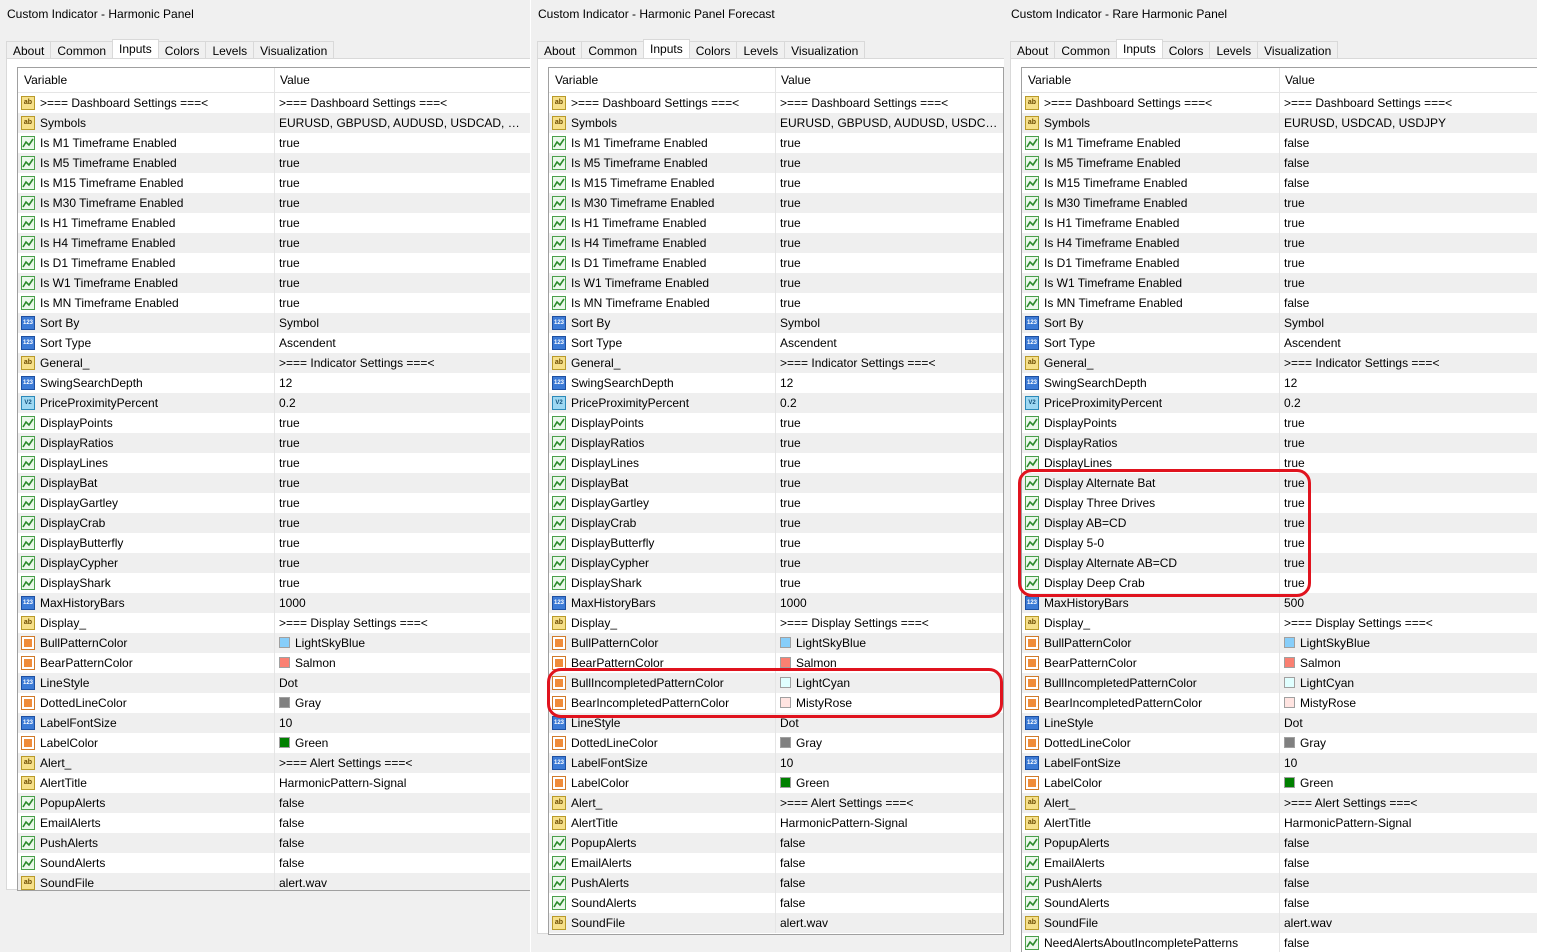 The height and width of the screenshot is (952, 1550). I want to click on value-cell: >=== Display Settings ===<, so click(889, 623).